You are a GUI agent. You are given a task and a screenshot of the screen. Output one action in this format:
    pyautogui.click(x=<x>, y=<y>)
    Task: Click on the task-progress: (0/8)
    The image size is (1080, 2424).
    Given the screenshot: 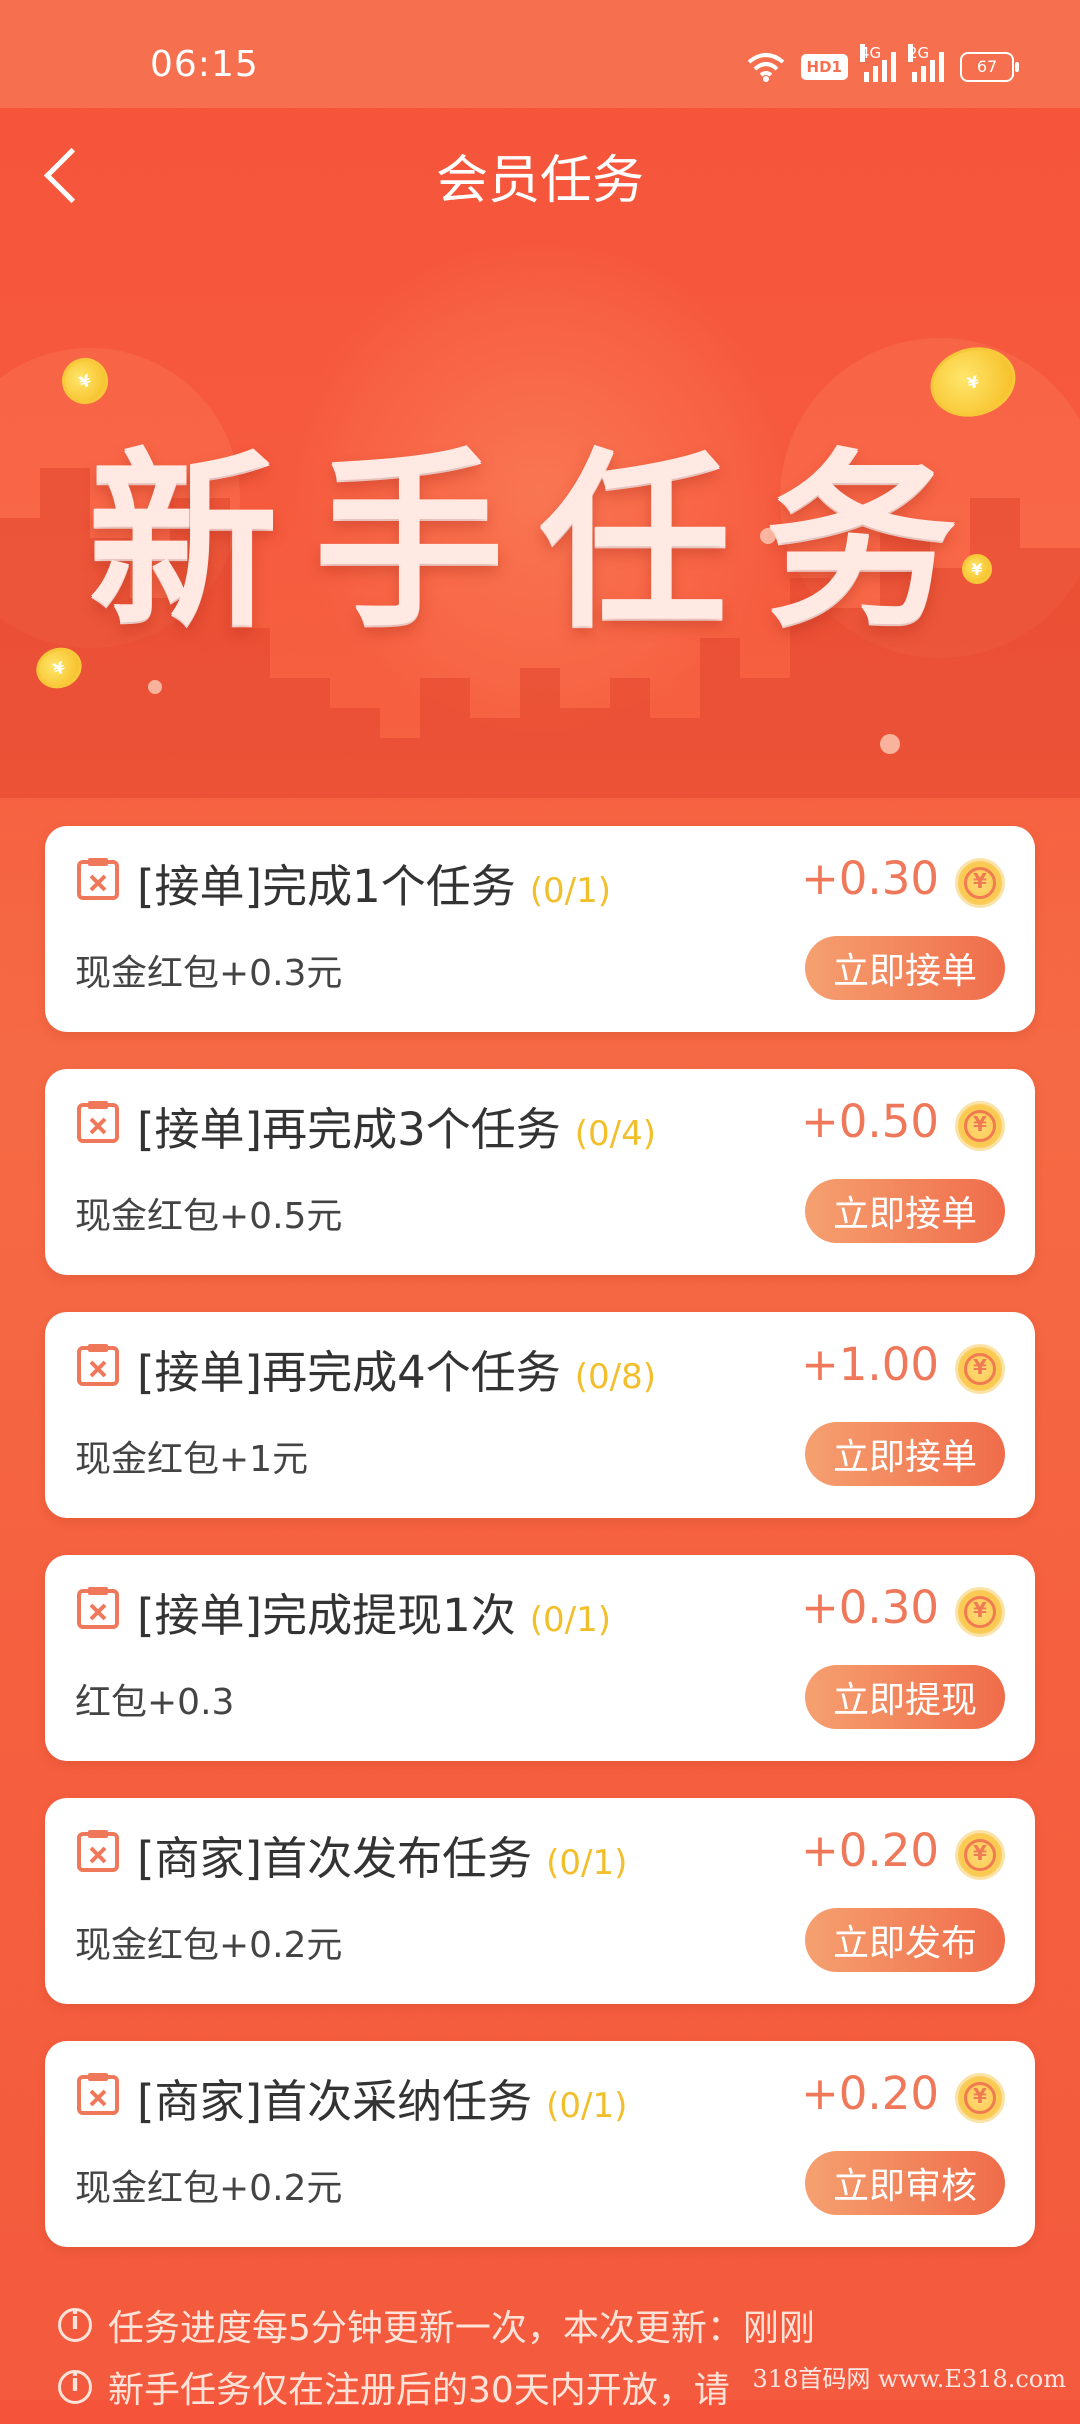 What is the action you would take?
    pyautogui.click(x=615, y=1377)
    